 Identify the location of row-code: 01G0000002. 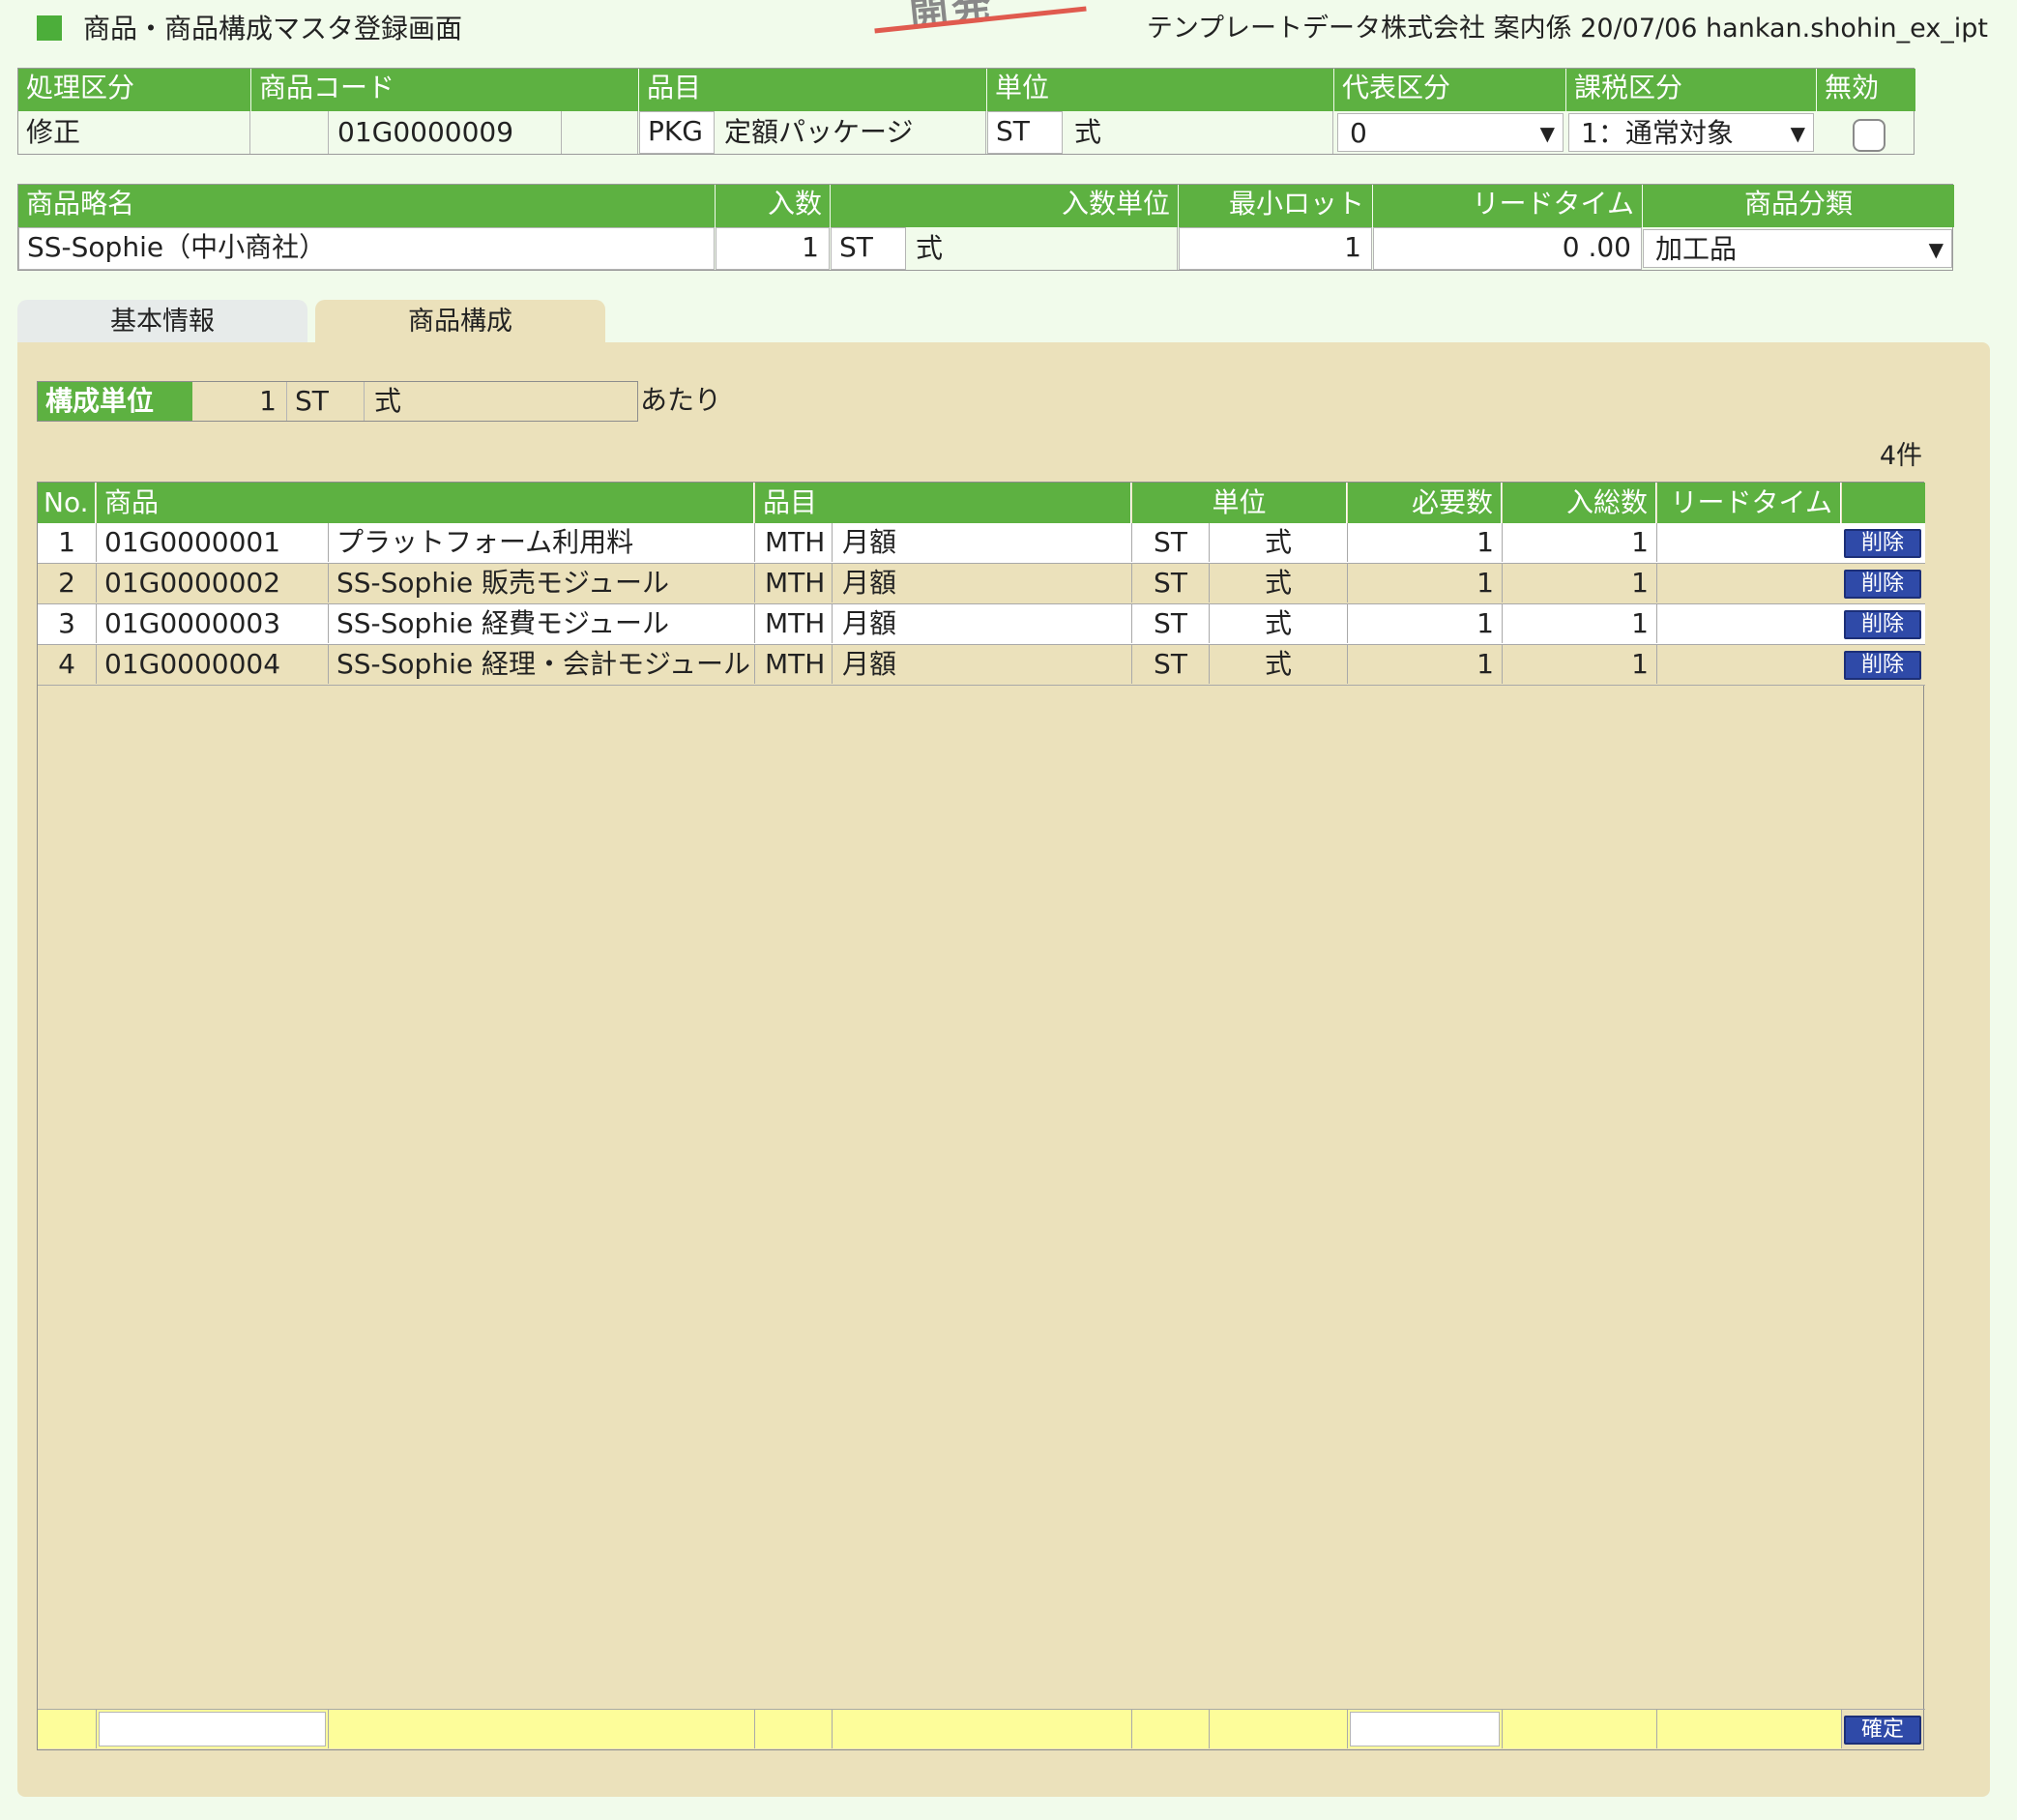
(213, 583).